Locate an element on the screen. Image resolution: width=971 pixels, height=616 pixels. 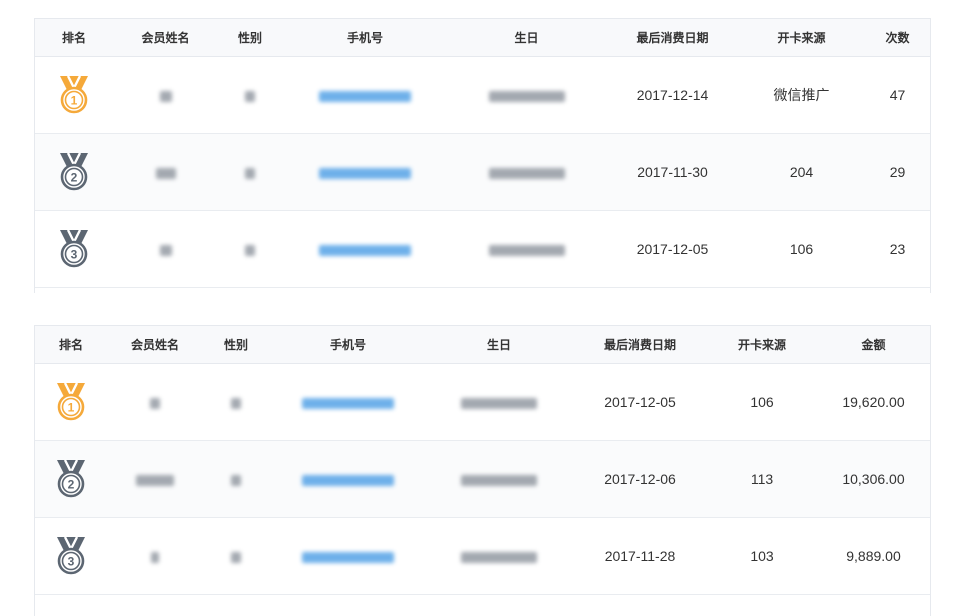
spending-amount: 10,306.00 is located at coordinates (872, 479).